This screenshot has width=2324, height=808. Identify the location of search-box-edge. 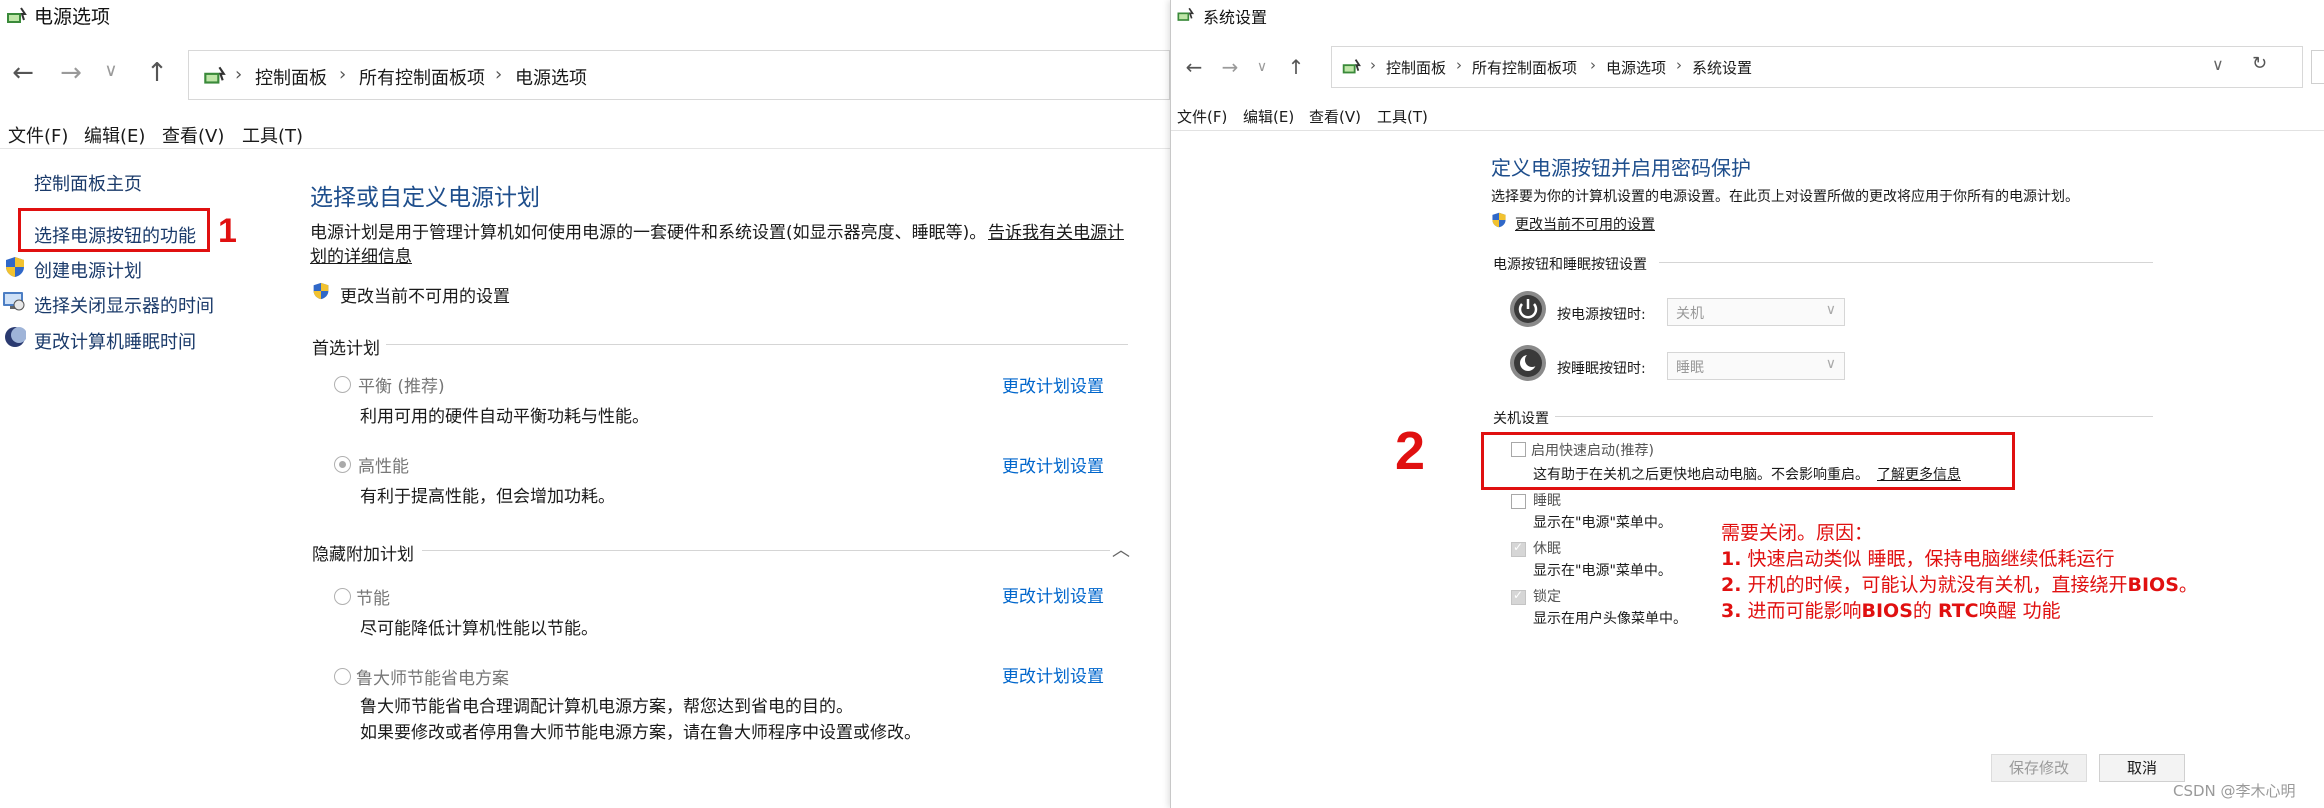
(2317, 67).